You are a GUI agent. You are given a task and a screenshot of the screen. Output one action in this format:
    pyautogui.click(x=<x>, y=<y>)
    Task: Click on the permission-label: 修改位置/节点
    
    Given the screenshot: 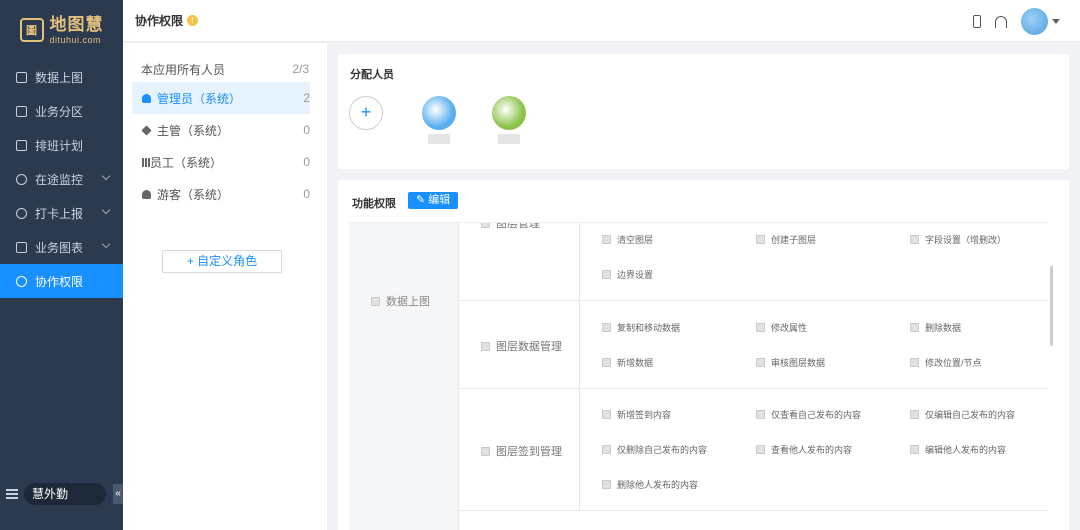 What is the action you would take?
    pyautogui.click(x=953, y=363)
    